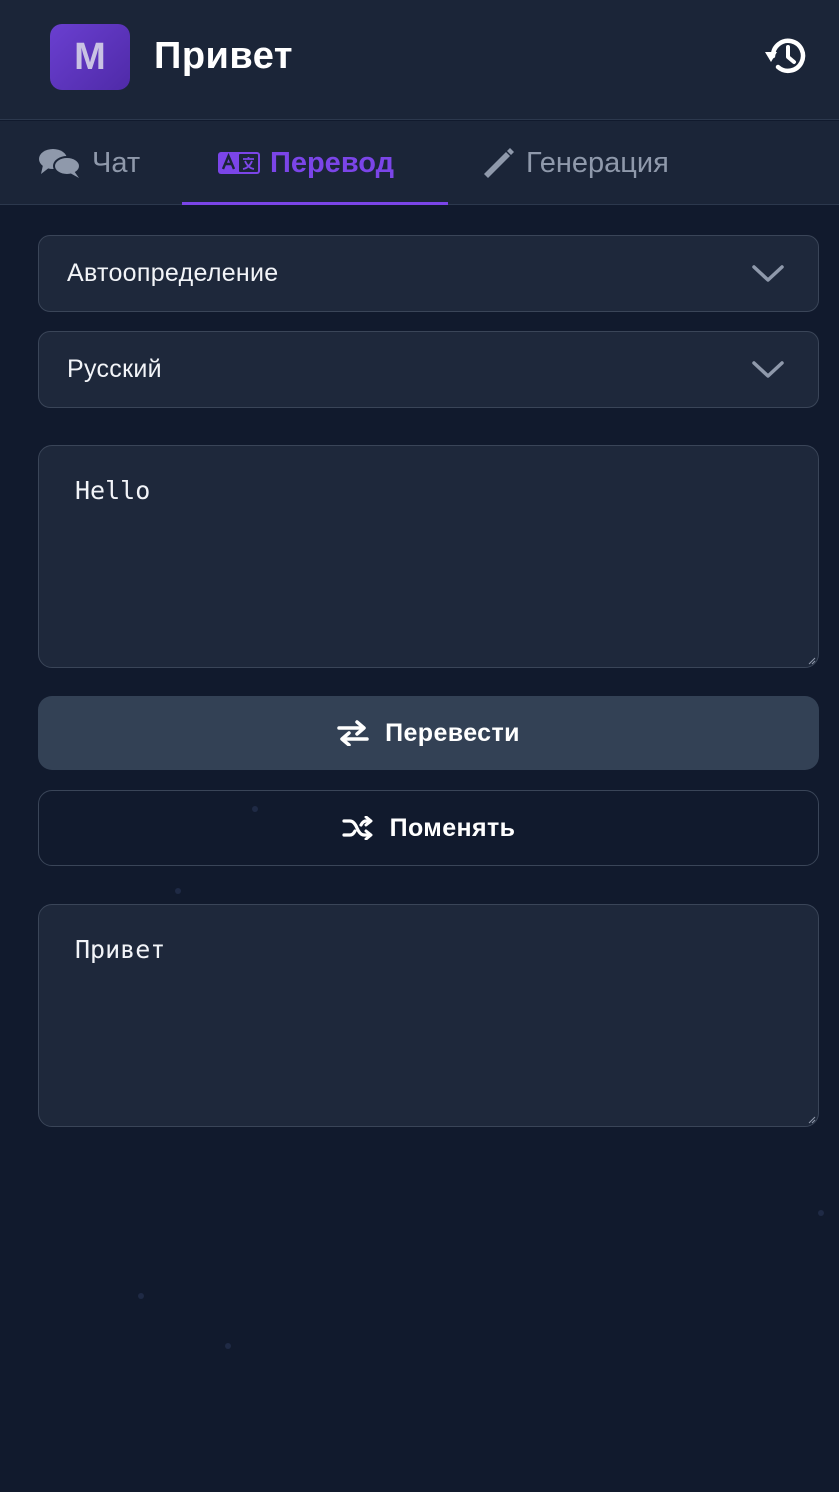 The height and width of the screenshot is (1492, 839). I want to click on swap-button-label: Поменять, so click(452, 827).